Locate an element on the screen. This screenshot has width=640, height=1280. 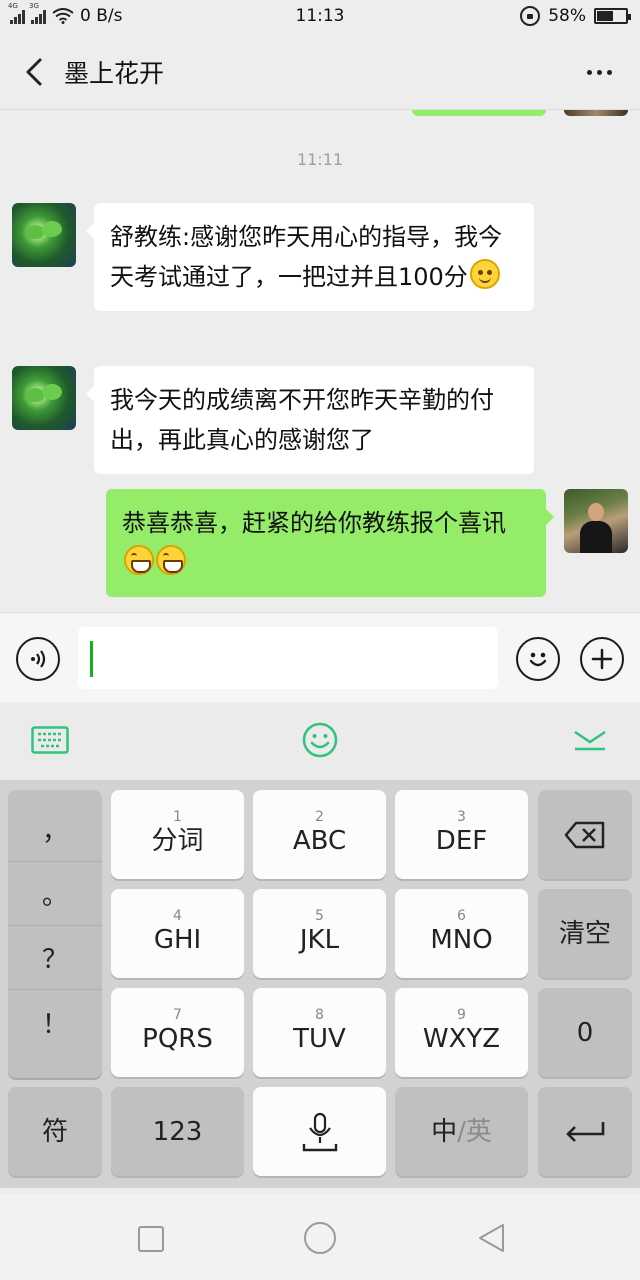
emoji-button is located at coordinates (538, 659).